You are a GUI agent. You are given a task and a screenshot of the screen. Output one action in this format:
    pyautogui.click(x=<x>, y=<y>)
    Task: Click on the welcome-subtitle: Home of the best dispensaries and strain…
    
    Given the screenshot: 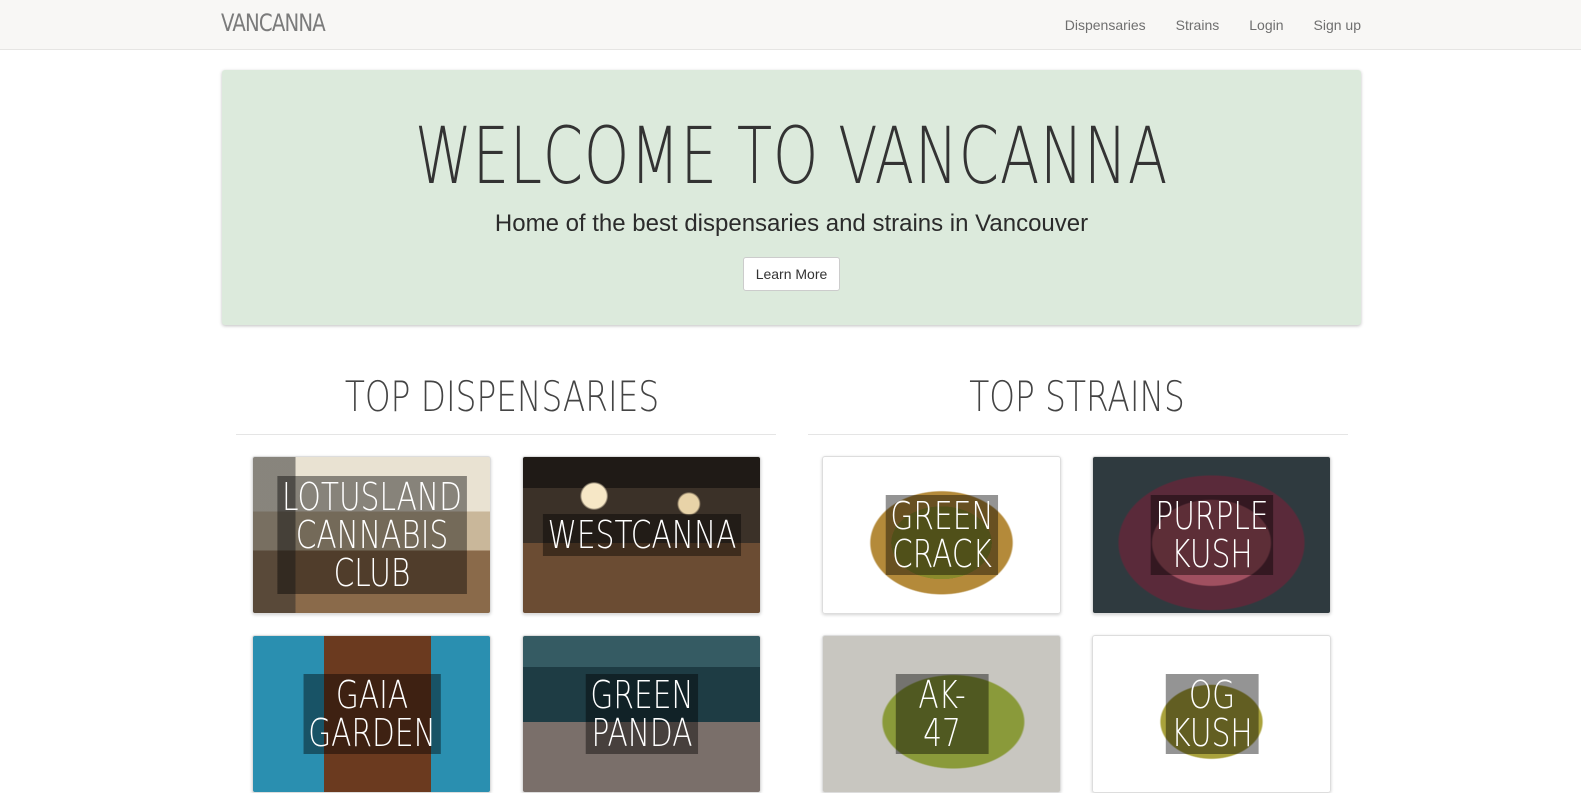 What is the action you would take?
    pyautogui.click(x=791, y=223)
    